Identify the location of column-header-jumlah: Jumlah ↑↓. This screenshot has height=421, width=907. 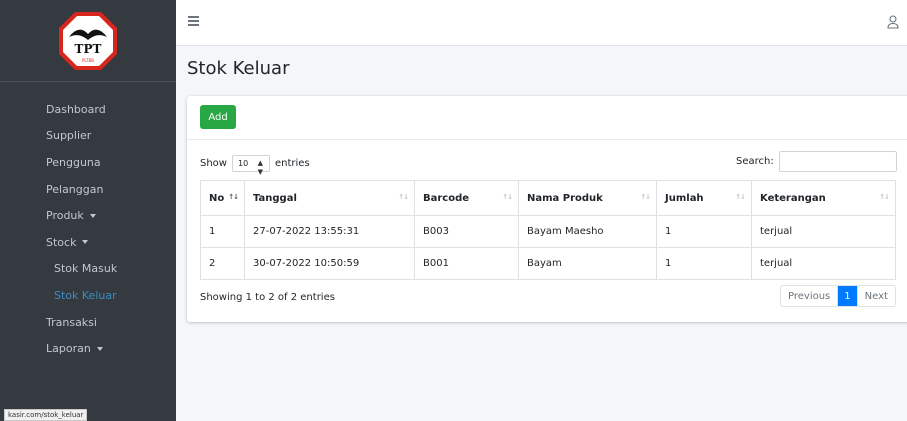
(704, 198).